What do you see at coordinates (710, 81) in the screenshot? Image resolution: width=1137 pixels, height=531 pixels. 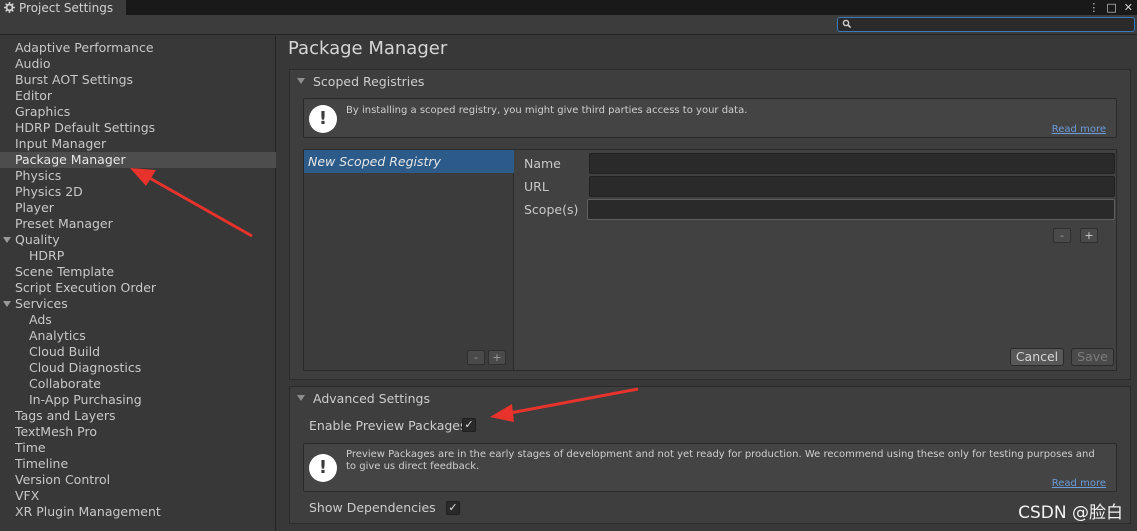 I see `scoped-registries-header: Scoped Registries` at bounding box center [710, 81].